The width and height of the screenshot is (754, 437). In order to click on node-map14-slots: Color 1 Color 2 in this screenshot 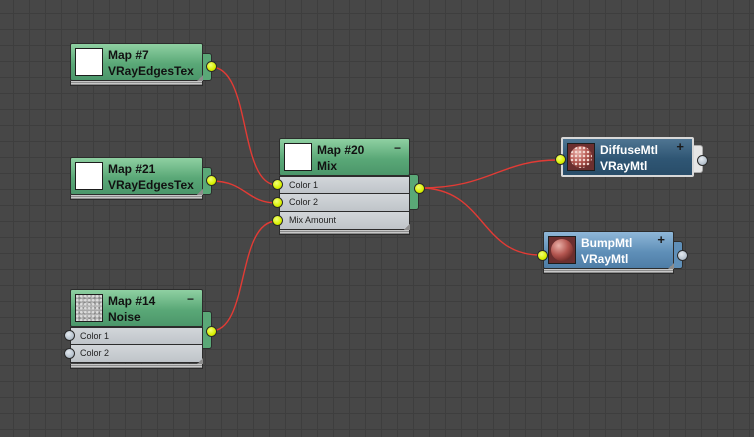, I will do `click(136, 345)`.